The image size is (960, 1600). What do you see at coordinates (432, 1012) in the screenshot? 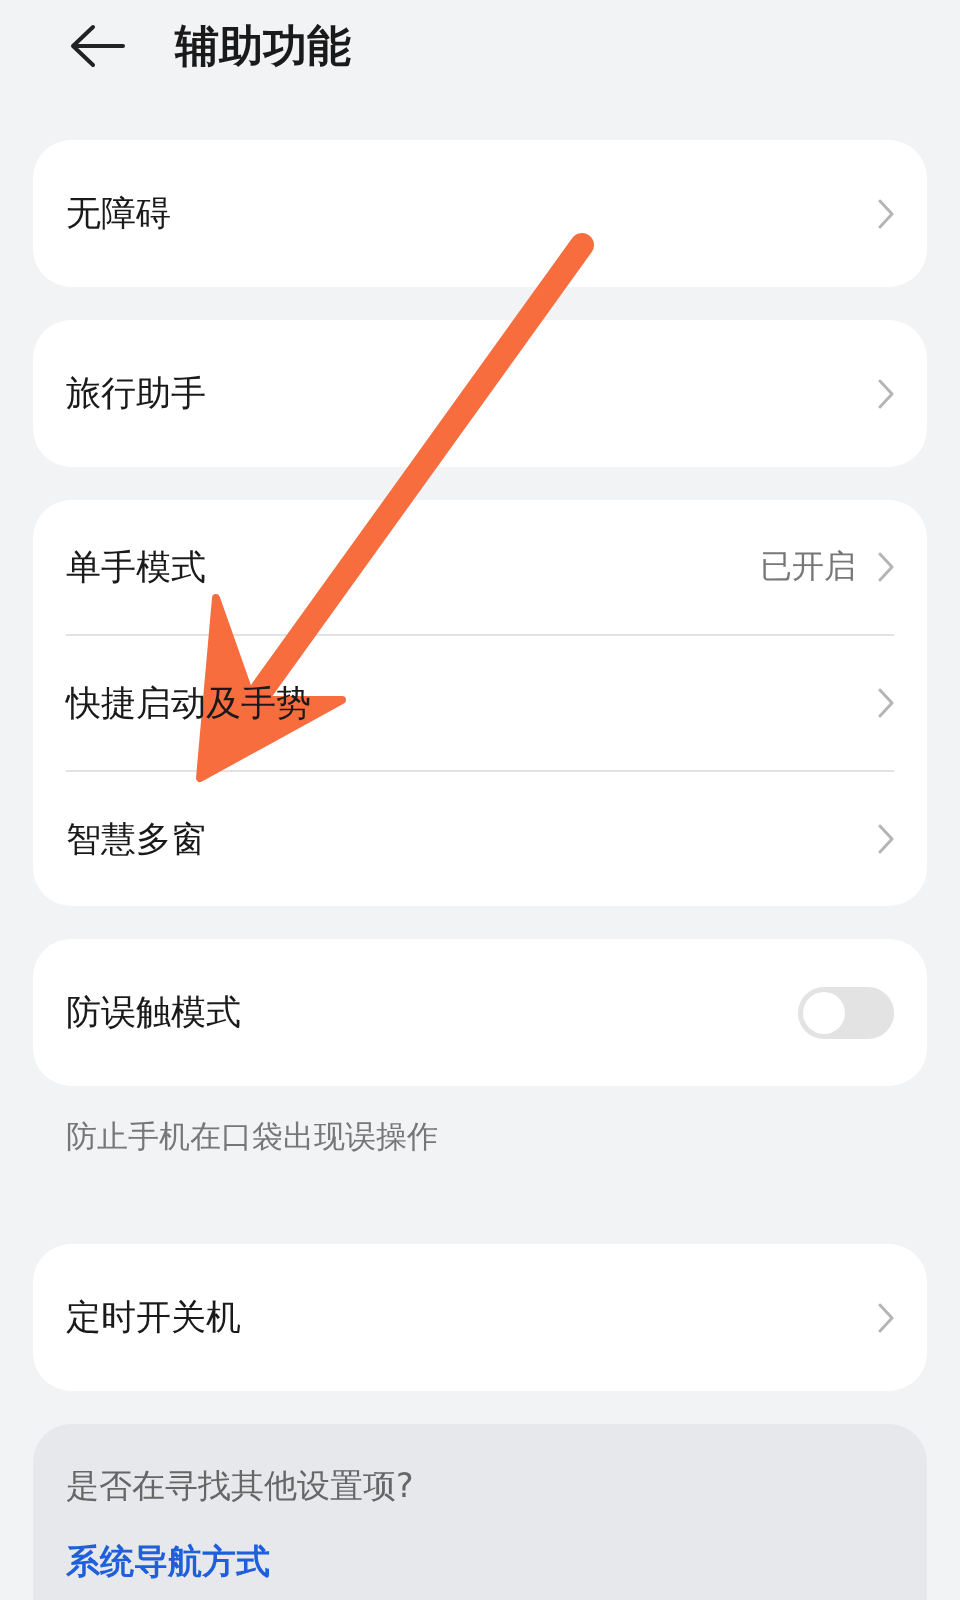
I see `setting-label: 防误触模式` at bounding box center [432, 1012].